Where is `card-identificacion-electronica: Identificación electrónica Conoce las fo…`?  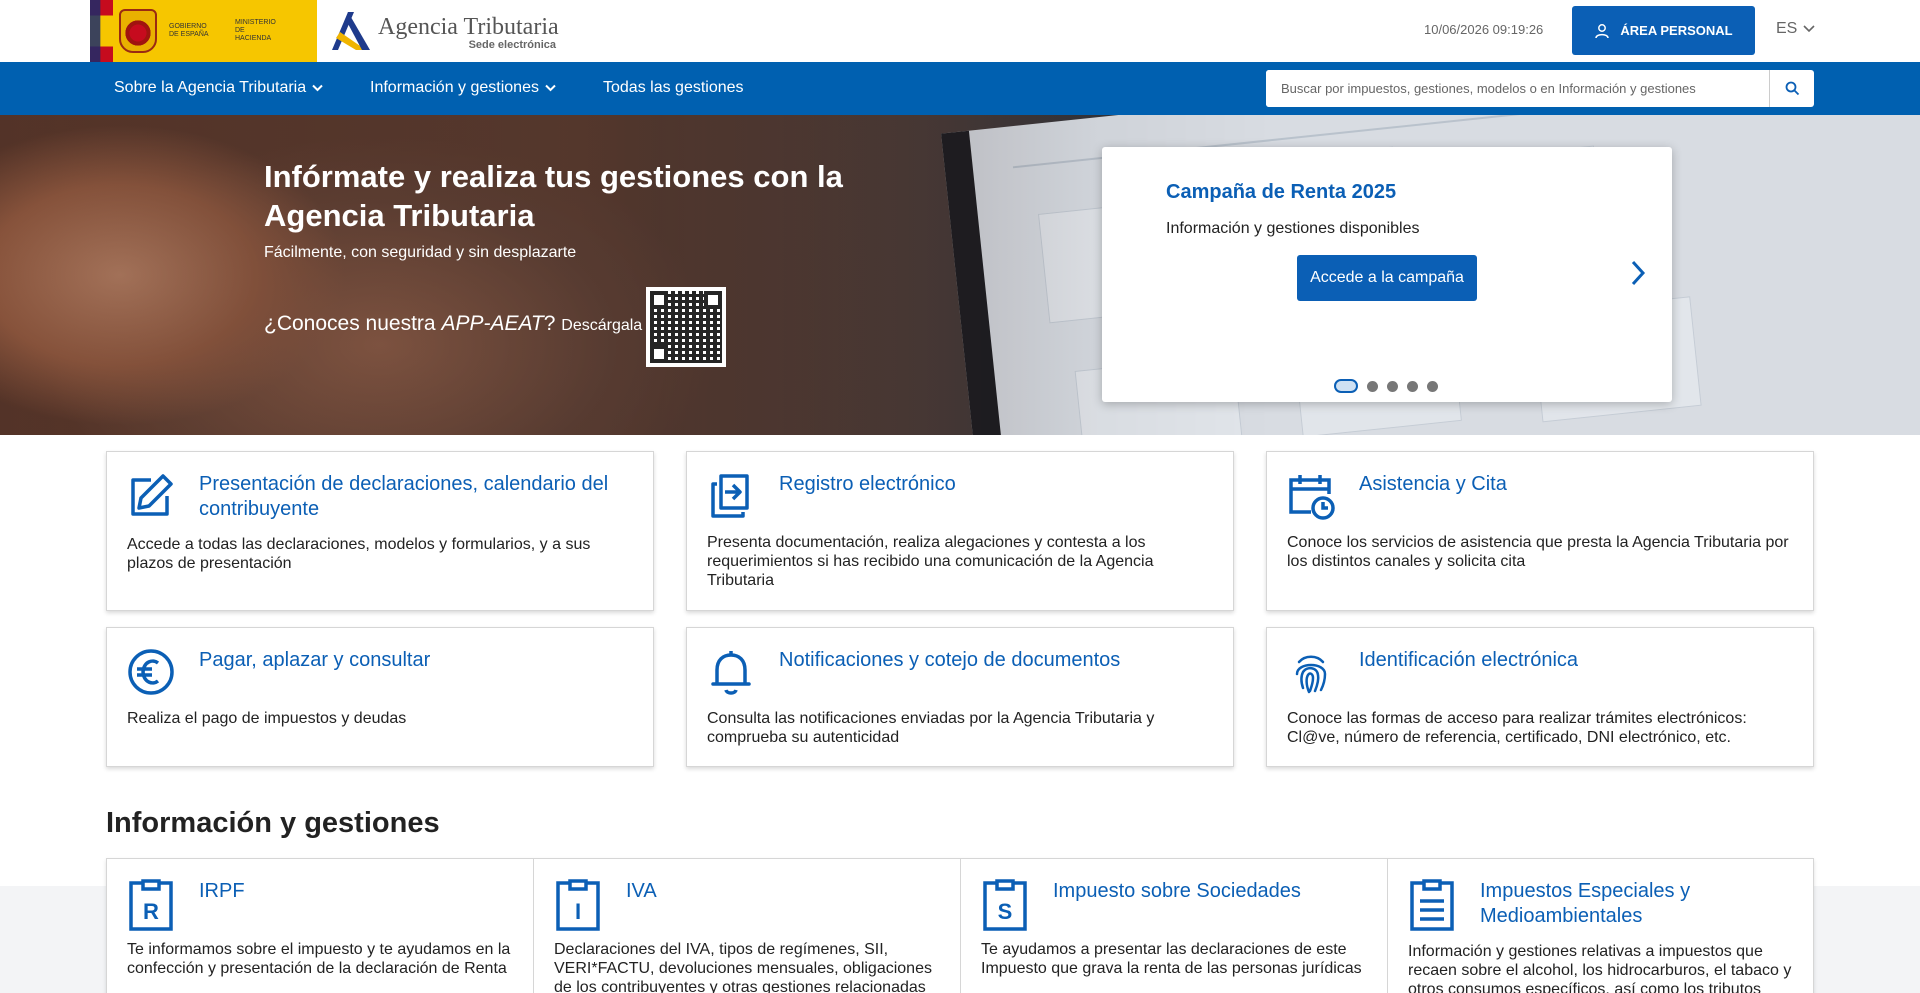 card-identificacion-electronica: Identificación electrónica Conoce las fo… is located at coordinates (1540, 697).